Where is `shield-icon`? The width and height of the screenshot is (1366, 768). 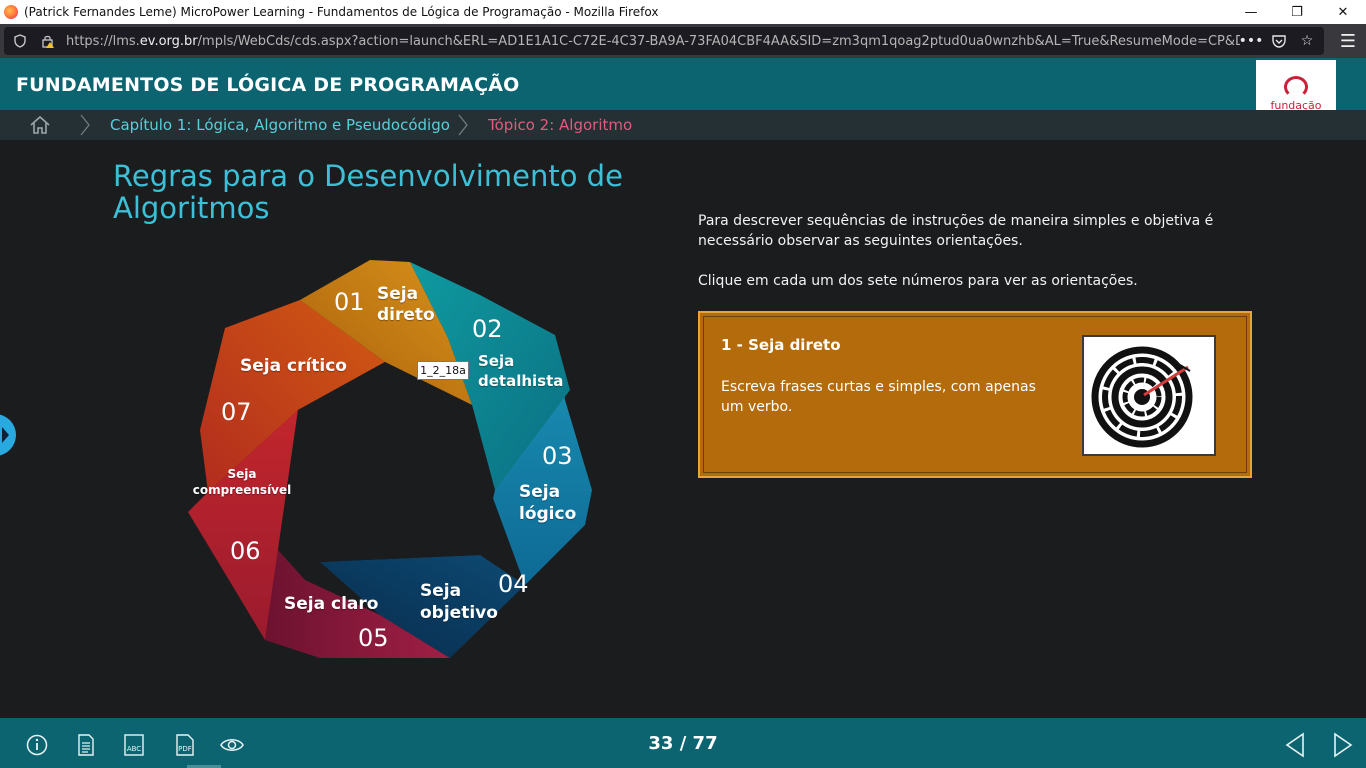 shield-icon is located at coordinates (20, 41).